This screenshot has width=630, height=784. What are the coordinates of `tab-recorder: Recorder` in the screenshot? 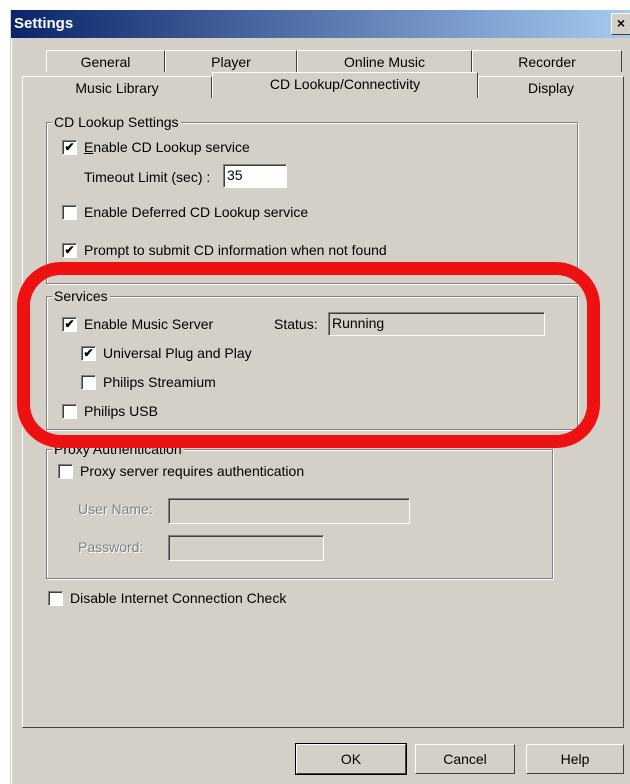 It's located at (547, 61).